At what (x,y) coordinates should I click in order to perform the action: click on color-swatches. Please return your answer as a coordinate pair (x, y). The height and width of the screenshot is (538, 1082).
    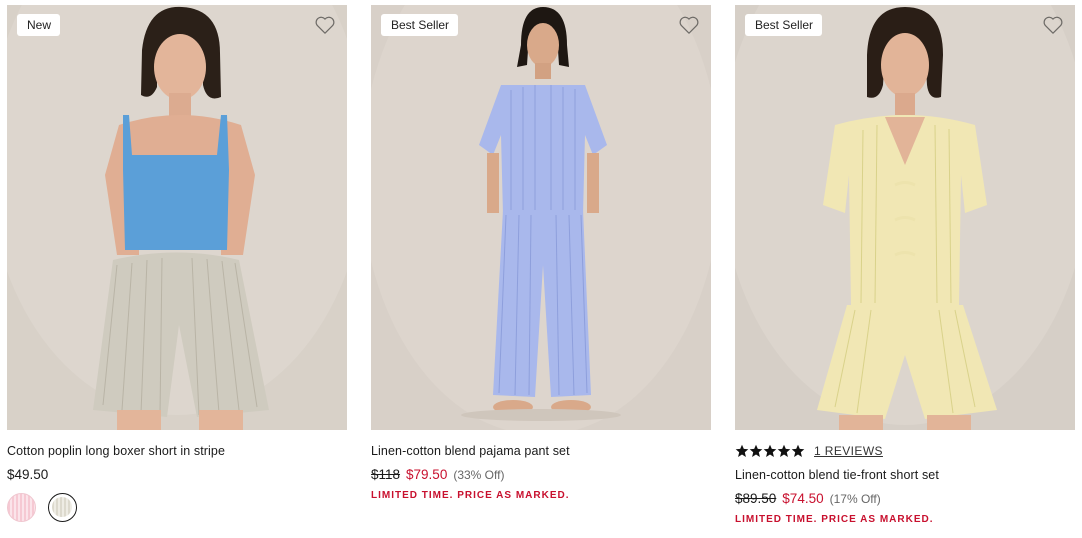
    Looking at the image, I should click on (177, 507).